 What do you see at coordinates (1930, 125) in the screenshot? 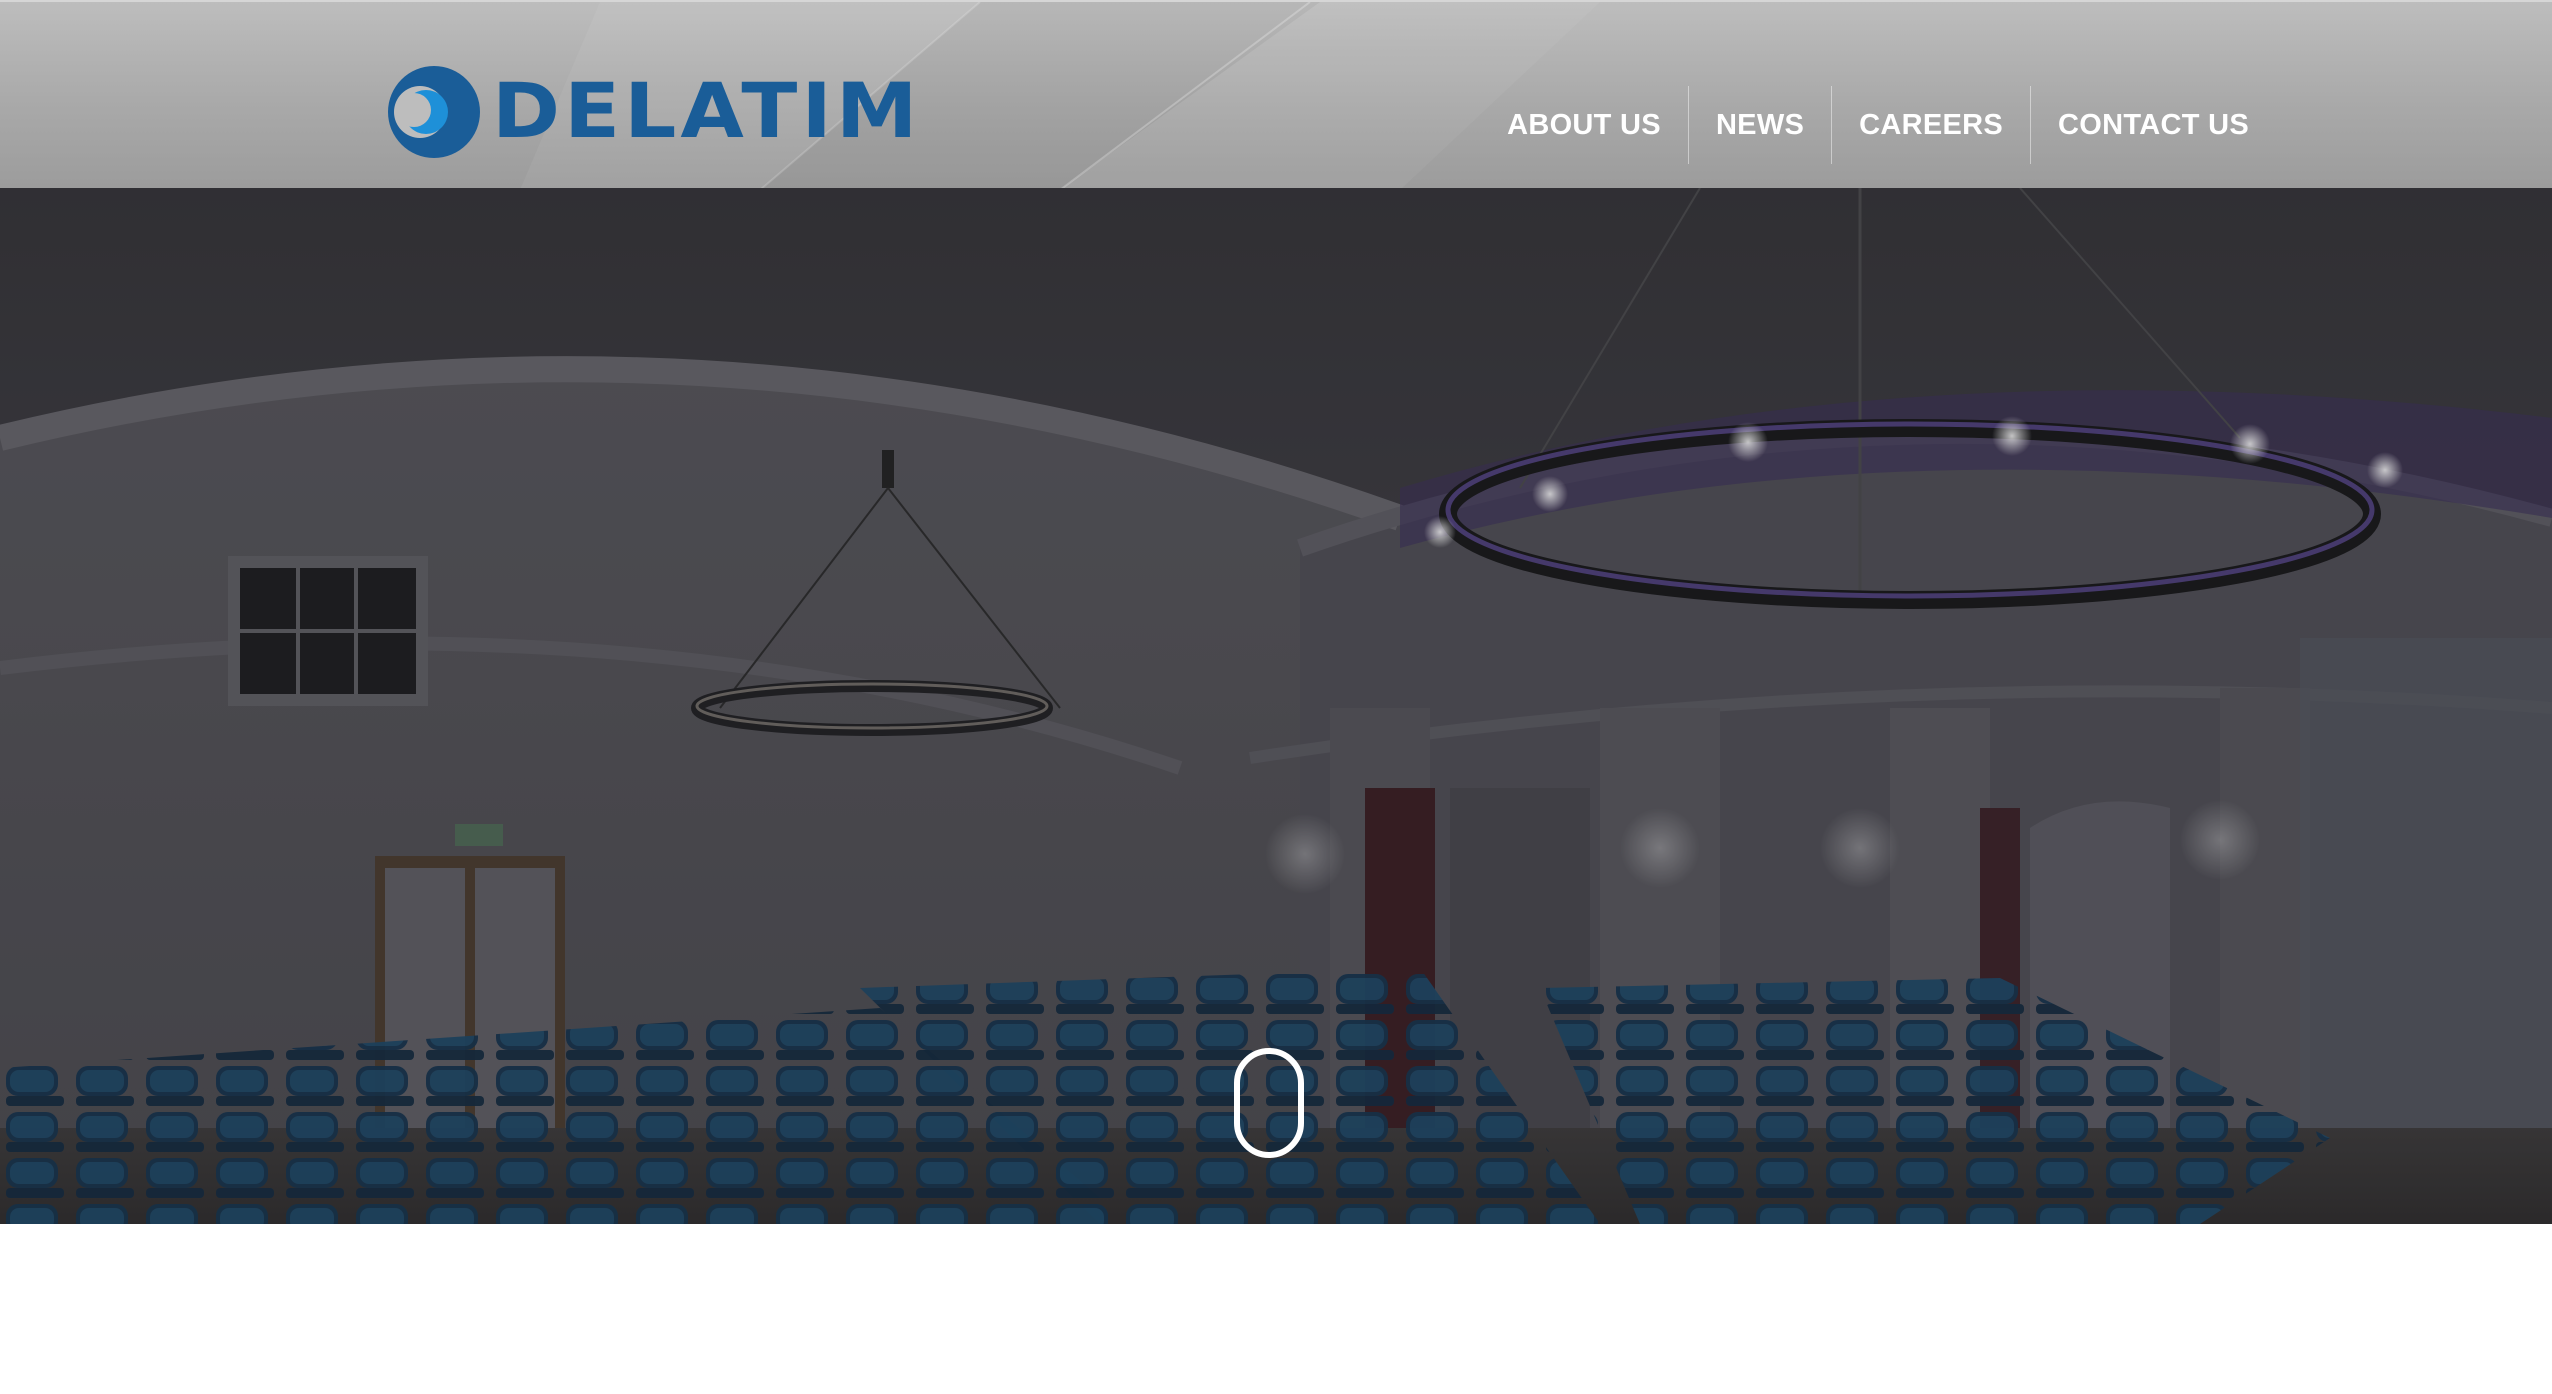
I see `nav-careers: CAREERS` at bounding box center [1930, 125].